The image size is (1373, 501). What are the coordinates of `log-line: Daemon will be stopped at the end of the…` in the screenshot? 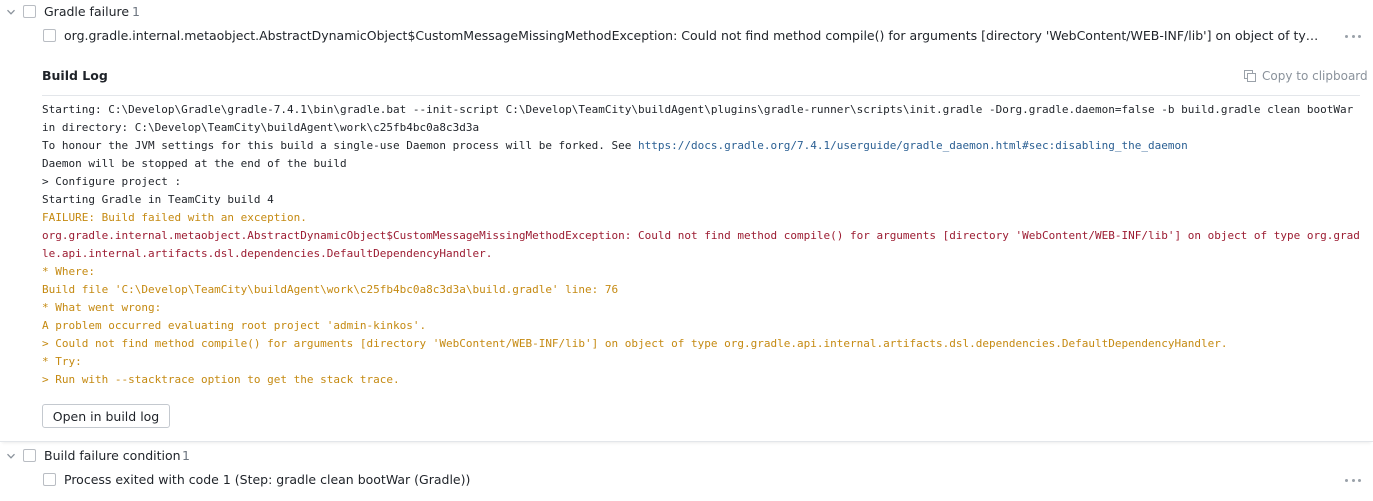 It's located at (701, 164).